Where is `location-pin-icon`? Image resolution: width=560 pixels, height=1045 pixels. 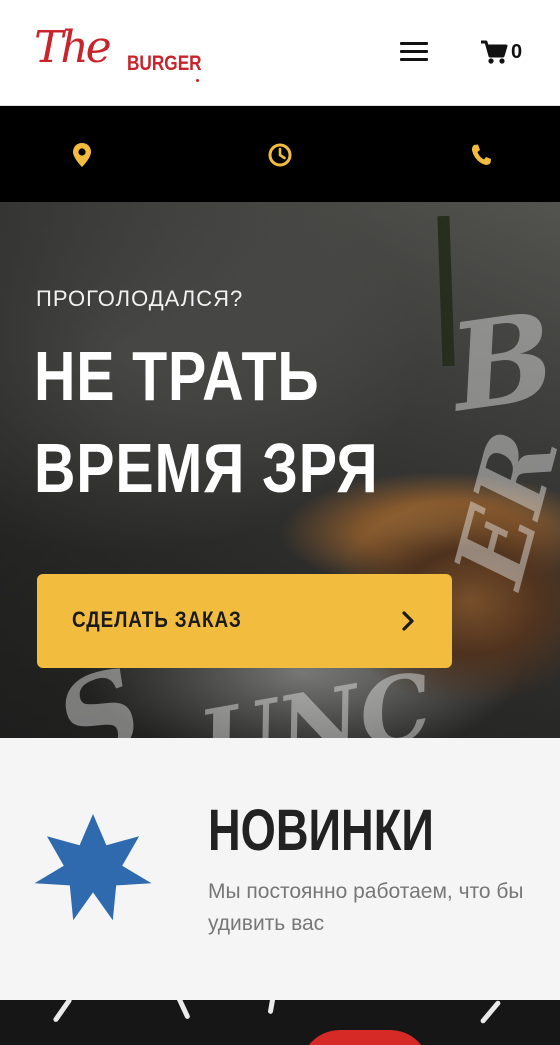
location-pin-icon is located at coordinates (82, 155).